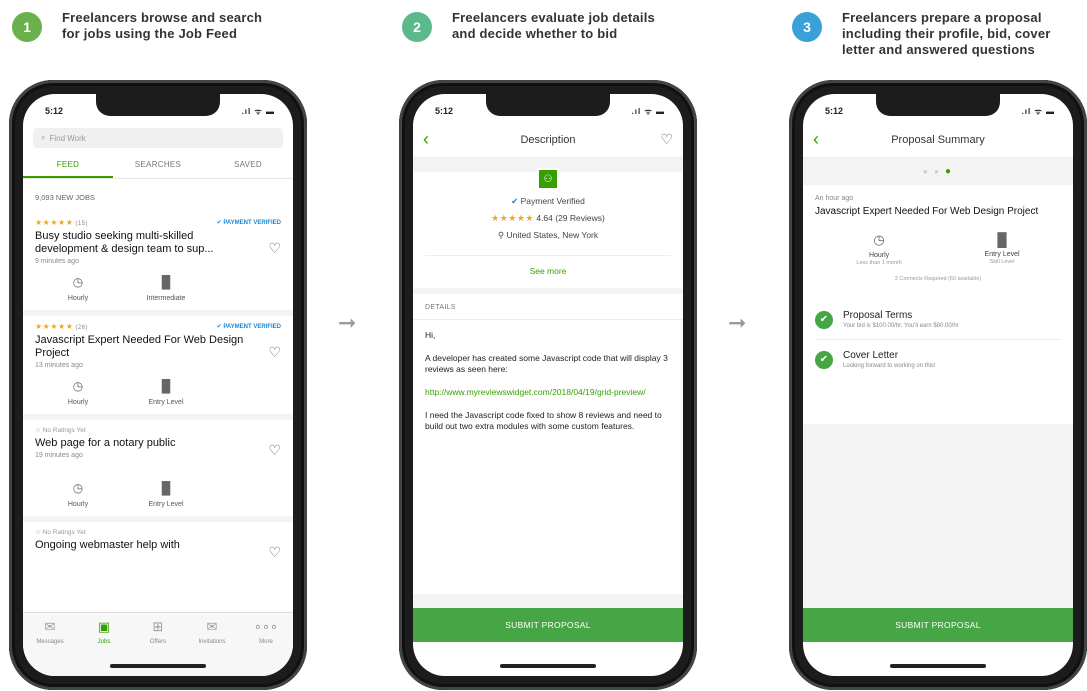  What do you see at coordinates (548, 139) in the screenshot?
I see `page-title: Description` at bounding box center [548, 139].